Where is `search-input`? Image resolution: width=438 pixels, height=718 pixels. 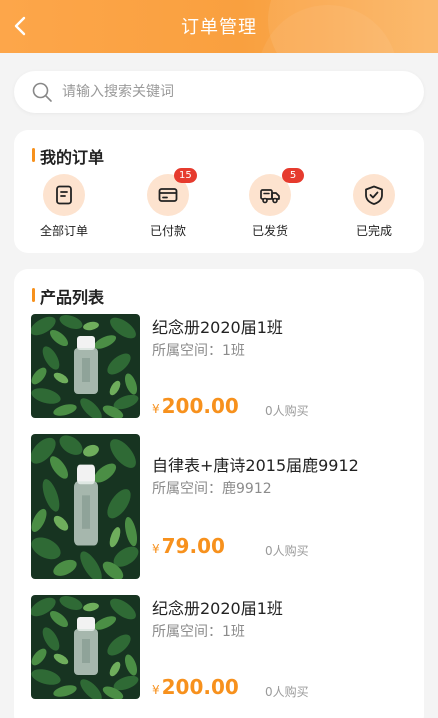
search-input is located at coordinates (232, 92).